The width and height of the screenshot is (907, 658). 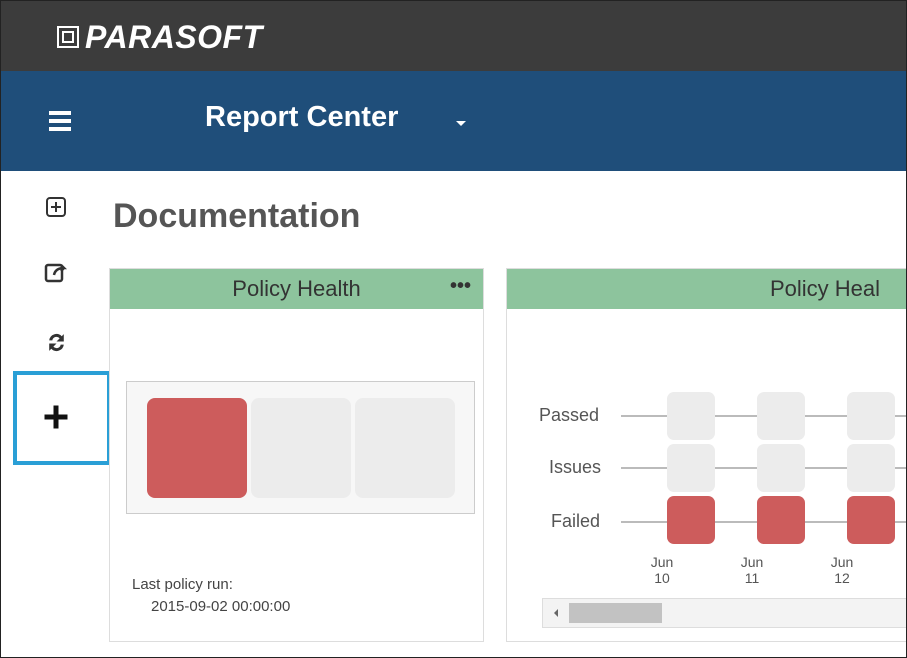 What do you see at coordinates (706, 289) in the screenshot?
I see `widget-header: Policy Heal` at bounding box center [706, 289].